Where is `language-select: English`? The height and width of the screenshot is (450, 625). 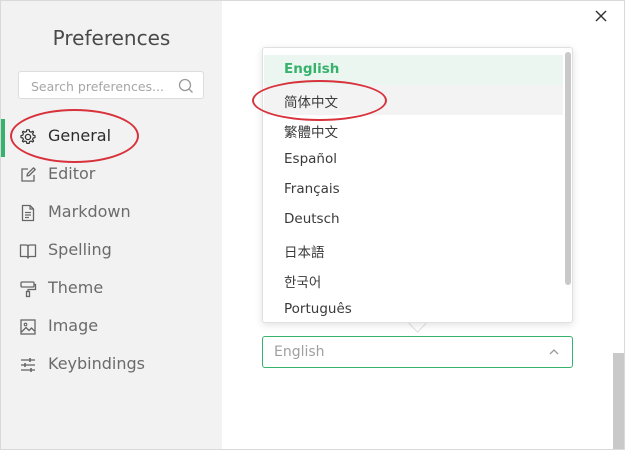 language-select: English is located at coordinates (417, 352).